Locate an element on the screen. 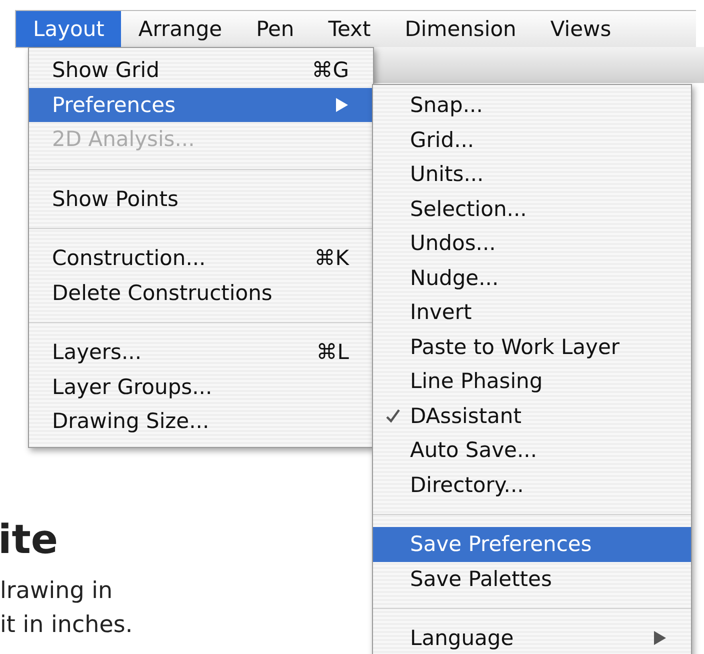 This screenshot has width=704, height=654. body-text: lrawing in is located at coordinates (56, 591).